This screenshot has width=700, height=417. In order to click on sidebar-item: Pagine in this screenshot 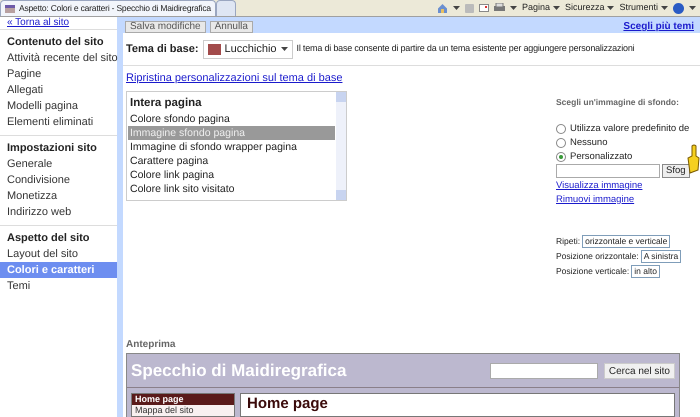, I will do `click(58, 74)`.